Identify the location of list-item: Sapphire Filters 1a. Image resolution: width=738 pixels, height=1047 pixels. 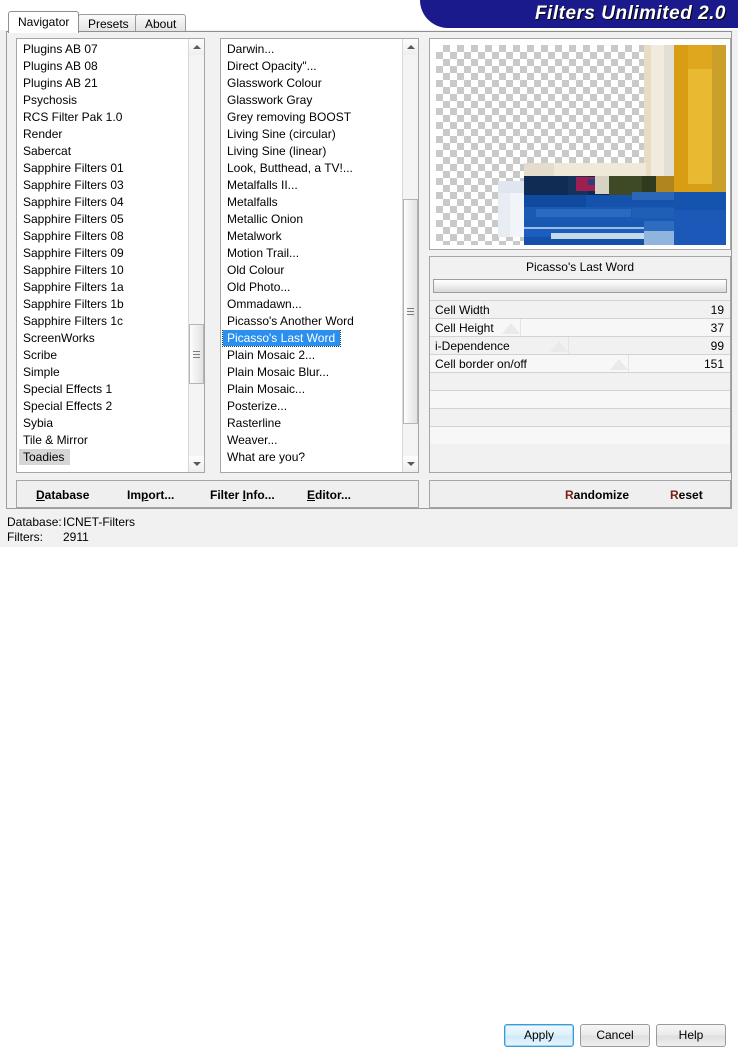
(102, 287).